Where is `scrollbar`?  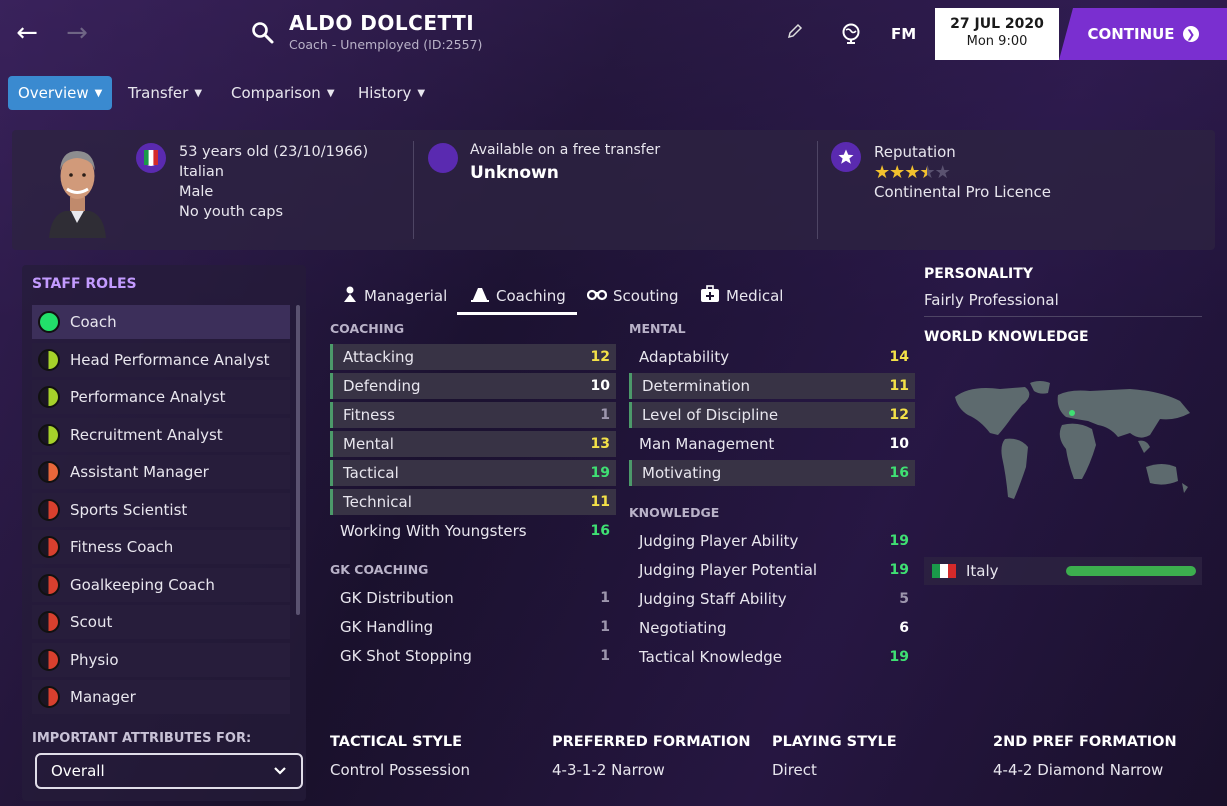
scrollbar is located at coordinates (298, 460).